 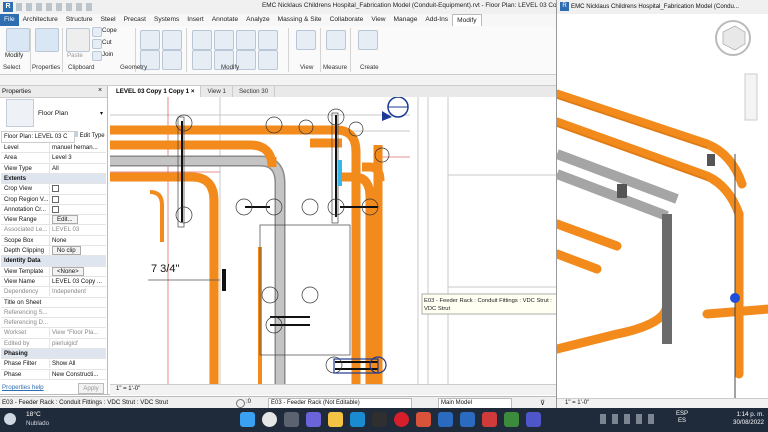 What do you see at coordinates (300, 20) in the screenshot?
I see `tab-massing-site: Massing & Site` at bounding box center [300, 20].